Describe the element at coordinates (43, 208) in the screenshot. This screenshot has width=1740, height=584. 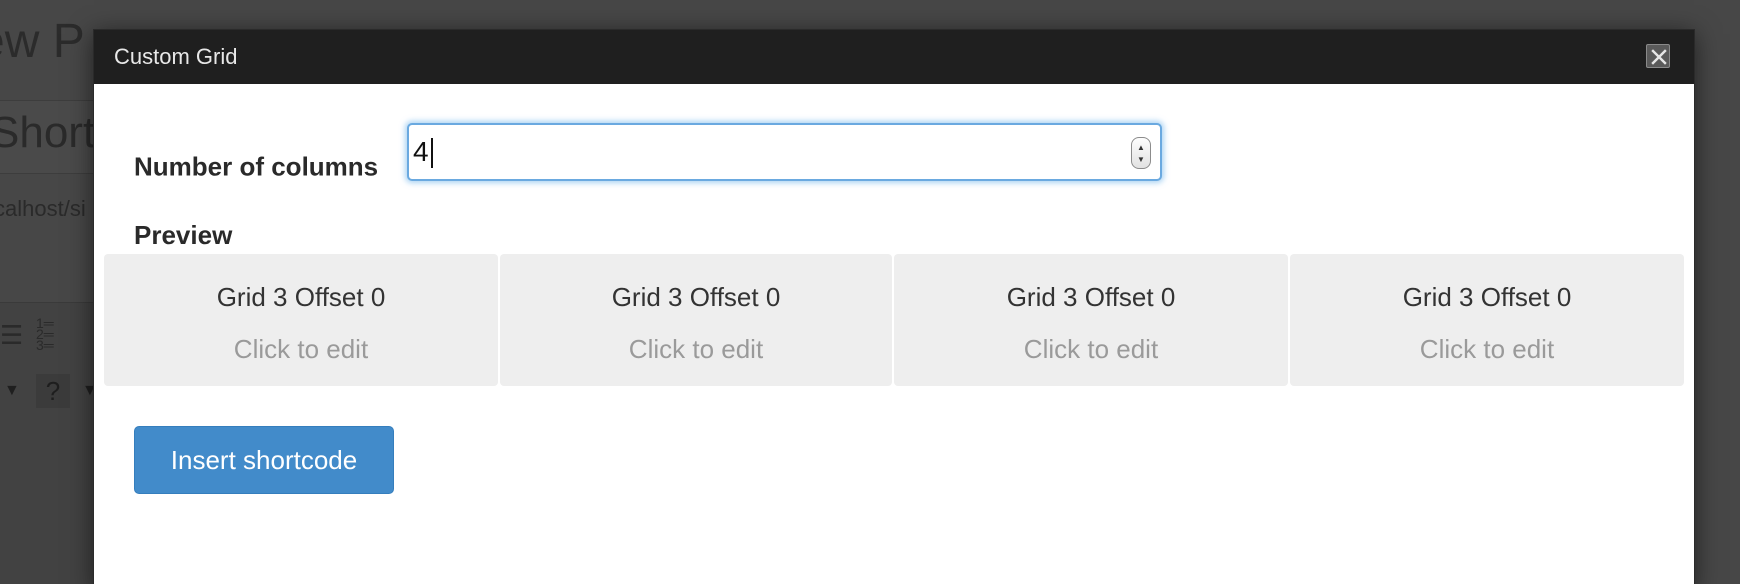
I see `bg-url-text: calhost/si` at that location.